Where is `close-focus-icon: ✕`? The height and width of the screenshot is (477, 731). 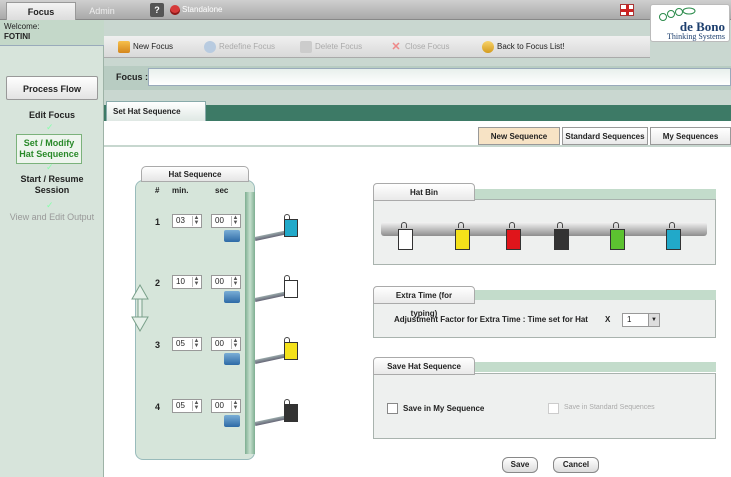 close-focus-icon: ✕ is located at coordinates (396, 46).